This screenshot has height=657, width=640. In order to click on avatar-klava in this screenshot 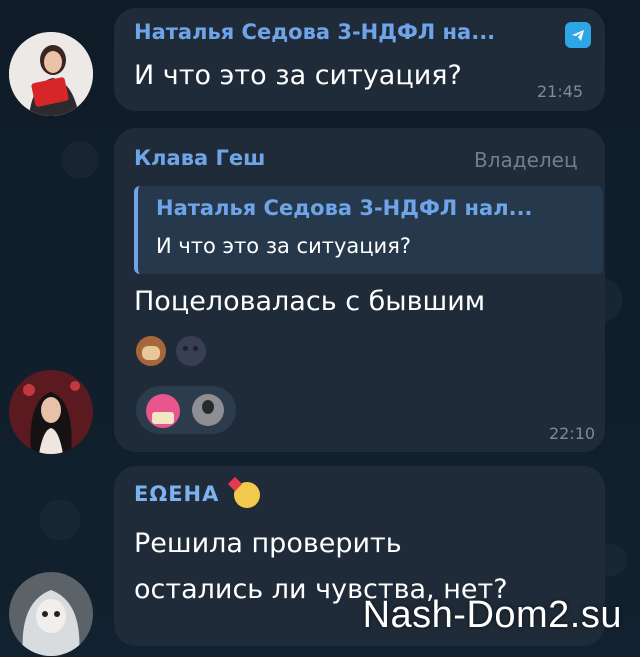, I will do `click(51, 412)`.